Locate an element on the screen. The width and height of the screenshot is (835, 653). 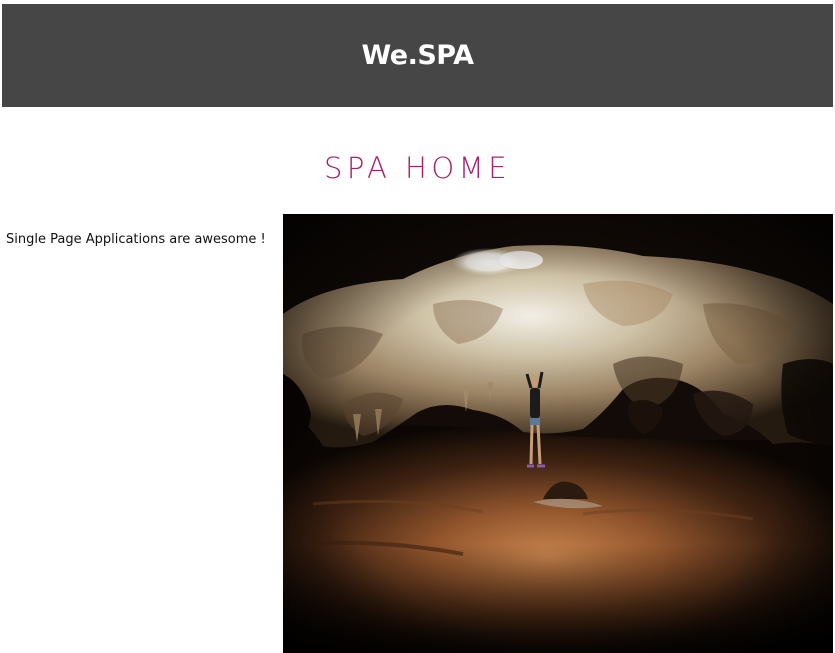
brand-logo-link: We.SPA is located at coordinates (417, 55).